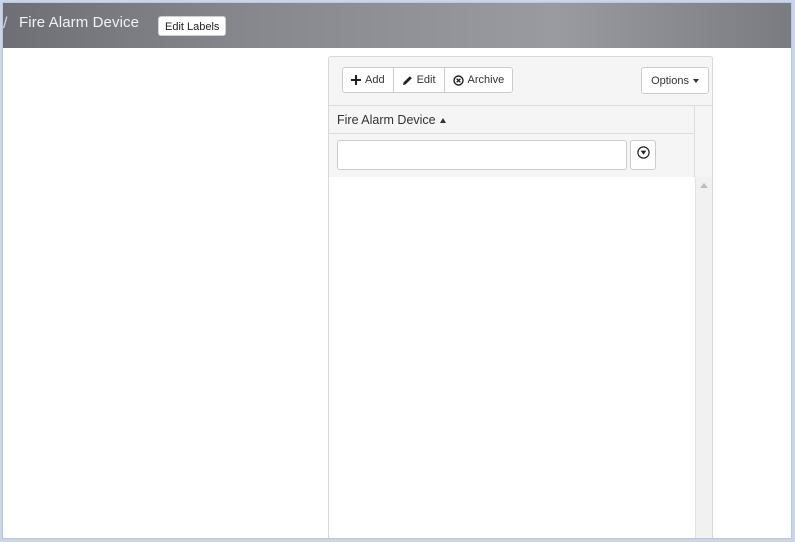 Image resolution: width=795 pixels, height=542 pixels. I want to click on filter-icon, so click(643, 155).